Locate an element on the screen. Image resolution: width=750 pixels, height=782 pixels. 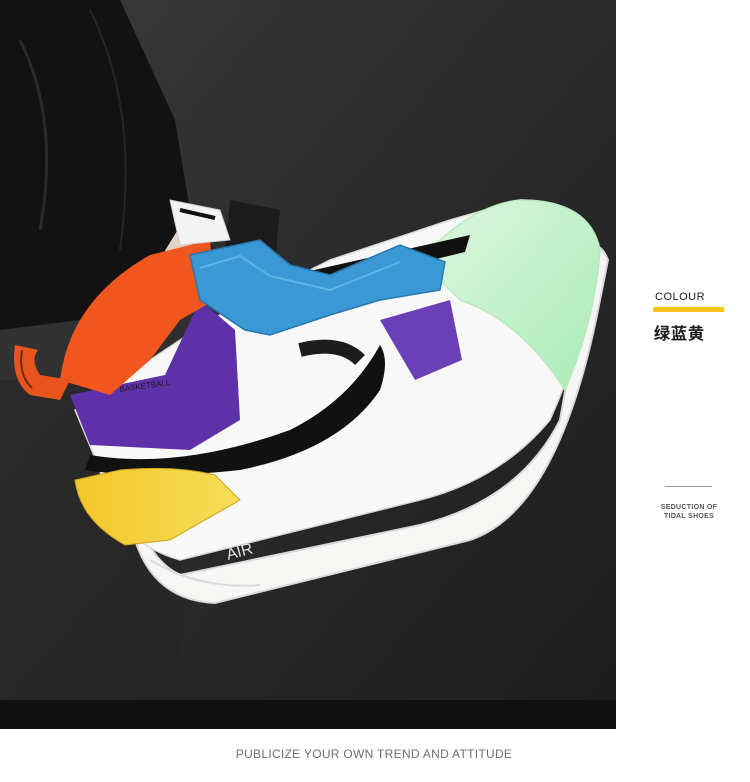
tagline-line1: SEDUCTION OF is located at coordinates (689, 507).